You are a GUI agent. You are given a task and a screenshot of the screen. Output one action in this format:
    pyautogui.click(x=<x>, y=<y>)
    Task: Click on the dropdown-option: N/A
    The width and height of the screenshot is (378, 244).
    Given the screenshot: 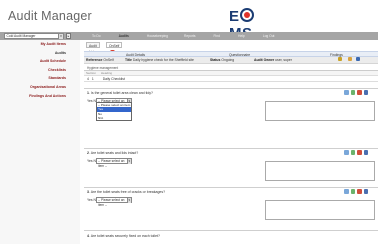 What is the action you would take?
    pyautogui.click(x=114, y=118)
    